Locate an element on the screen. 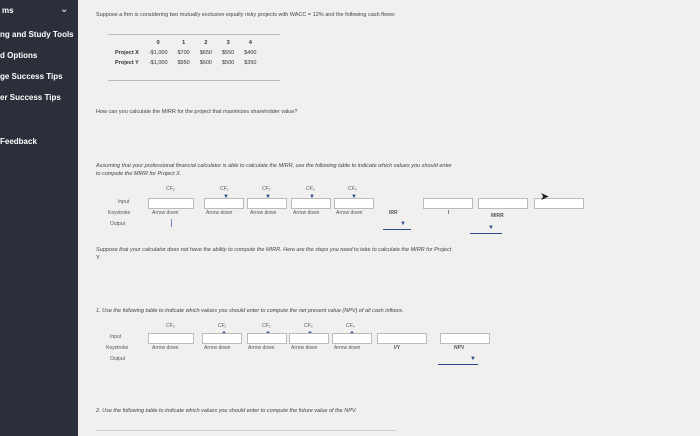 This screenshot has width=700, height=436. irr-output-field is located at coordinates (397, 229).